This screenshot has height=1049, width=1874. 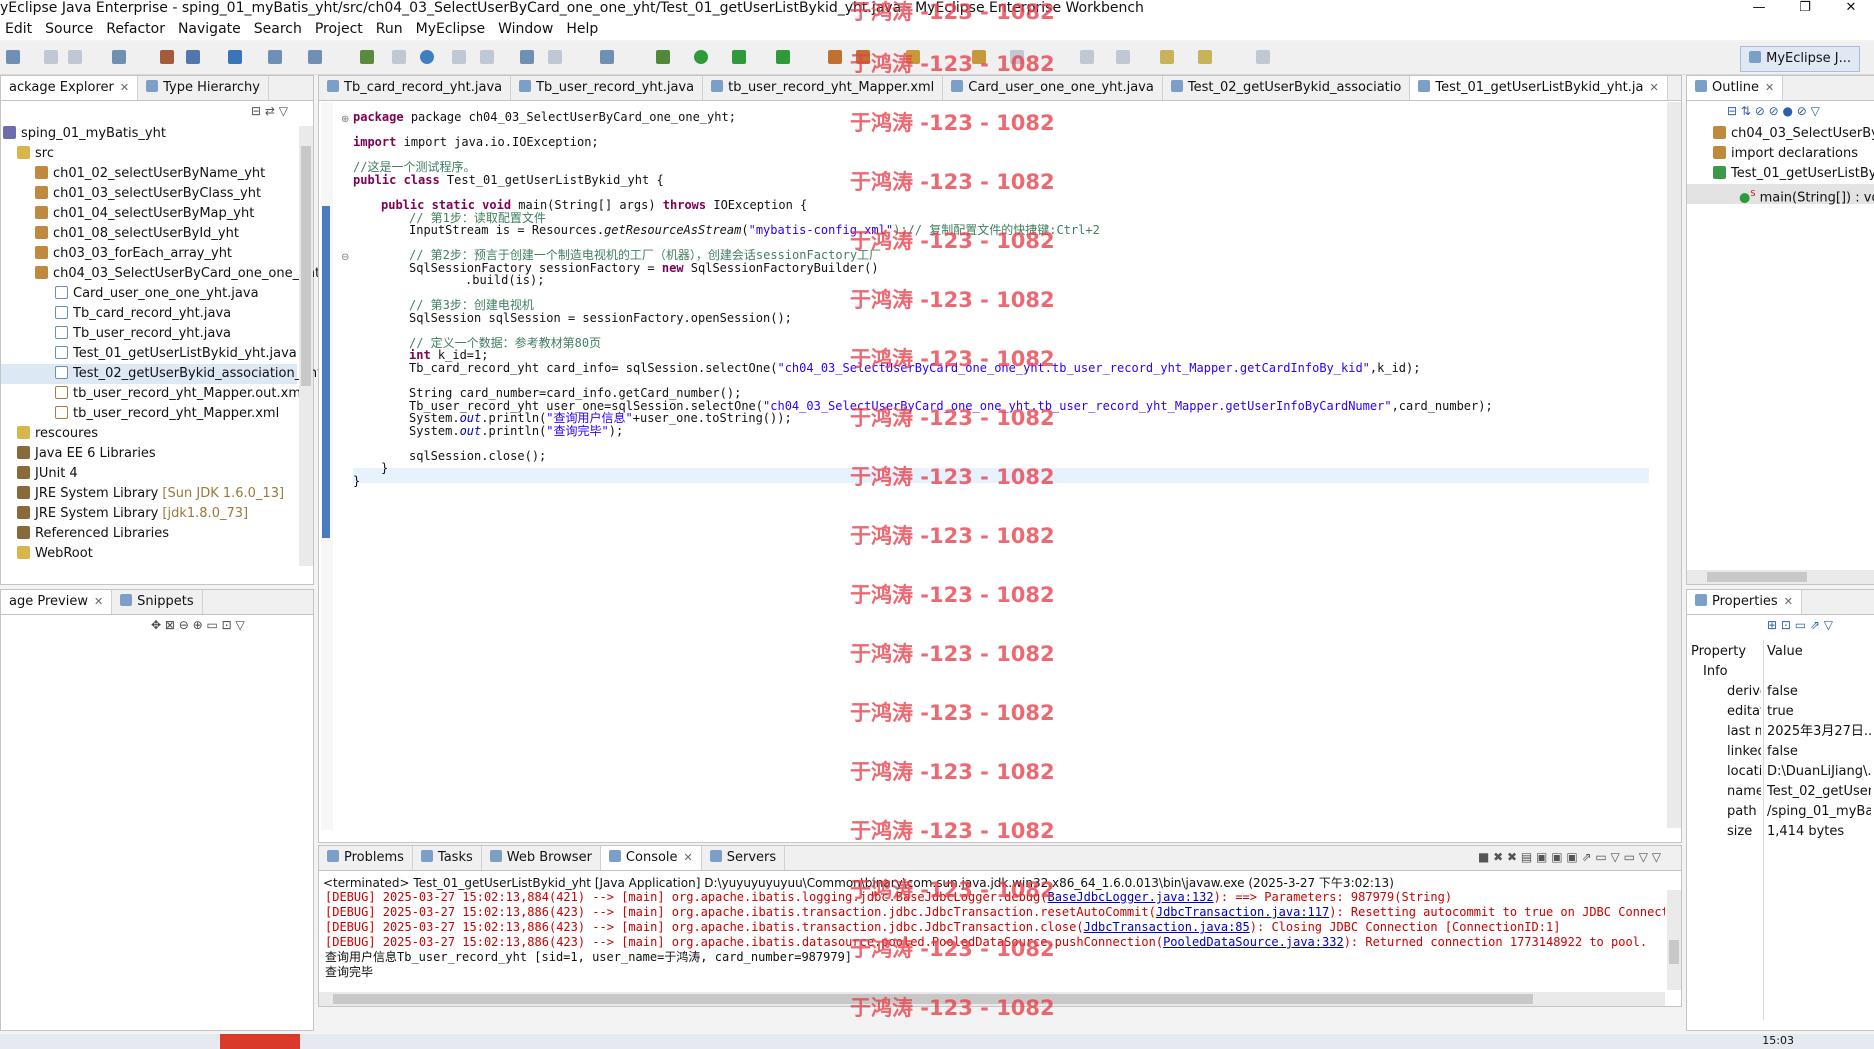 What do you see at coordinates (555, 57) in the screenshot?
I see `format-icon` at bounding box center [555, 57].